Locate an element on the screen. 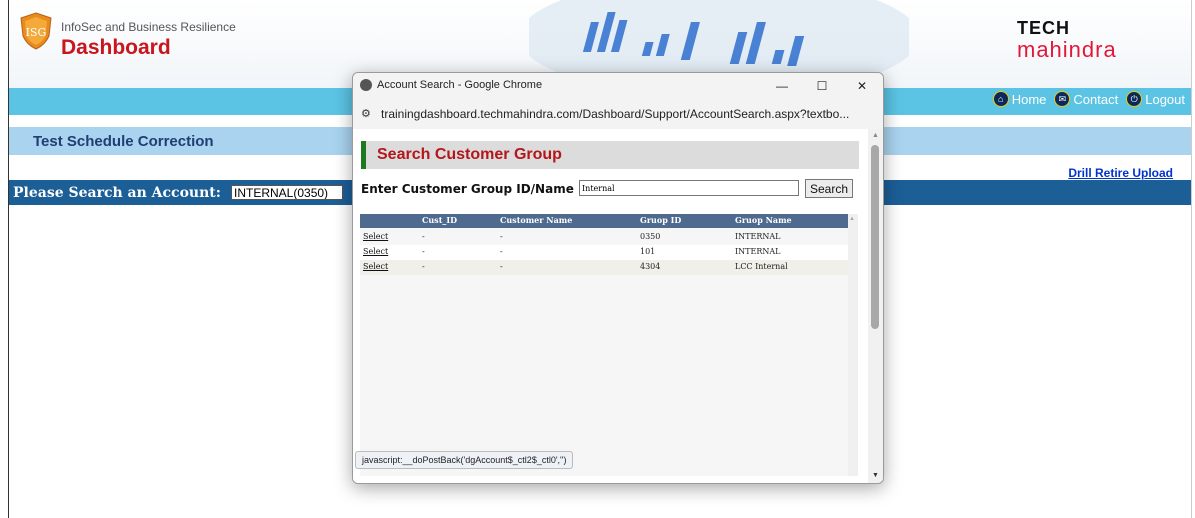 The image size is (1195, 518). close-button: ✕ is located at coordinates (862, 86).